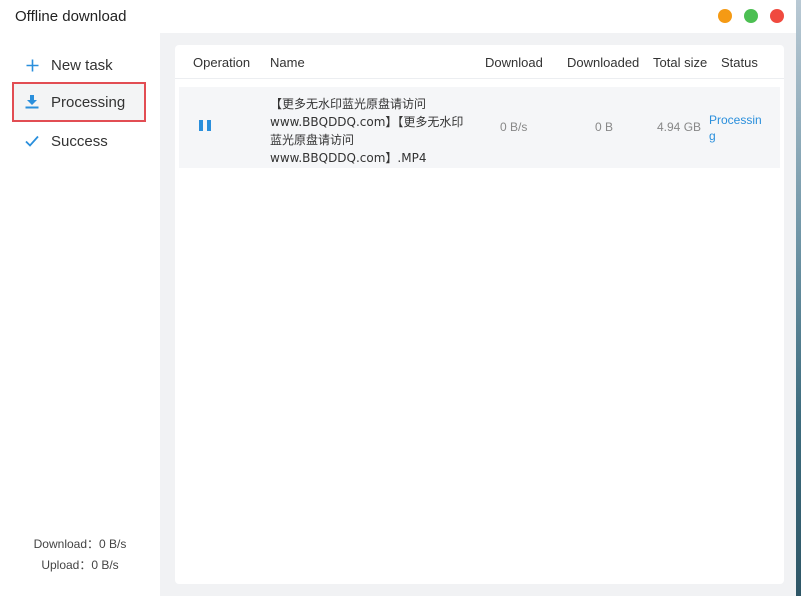 The image size is (801, 596). I want to click on maximize-button, so click(751, 16).